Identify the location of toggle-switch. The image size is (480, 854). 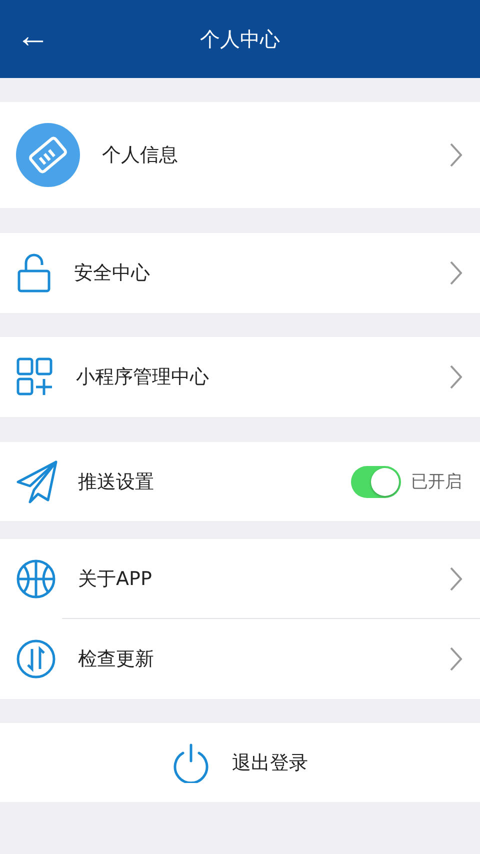
(376, 482).